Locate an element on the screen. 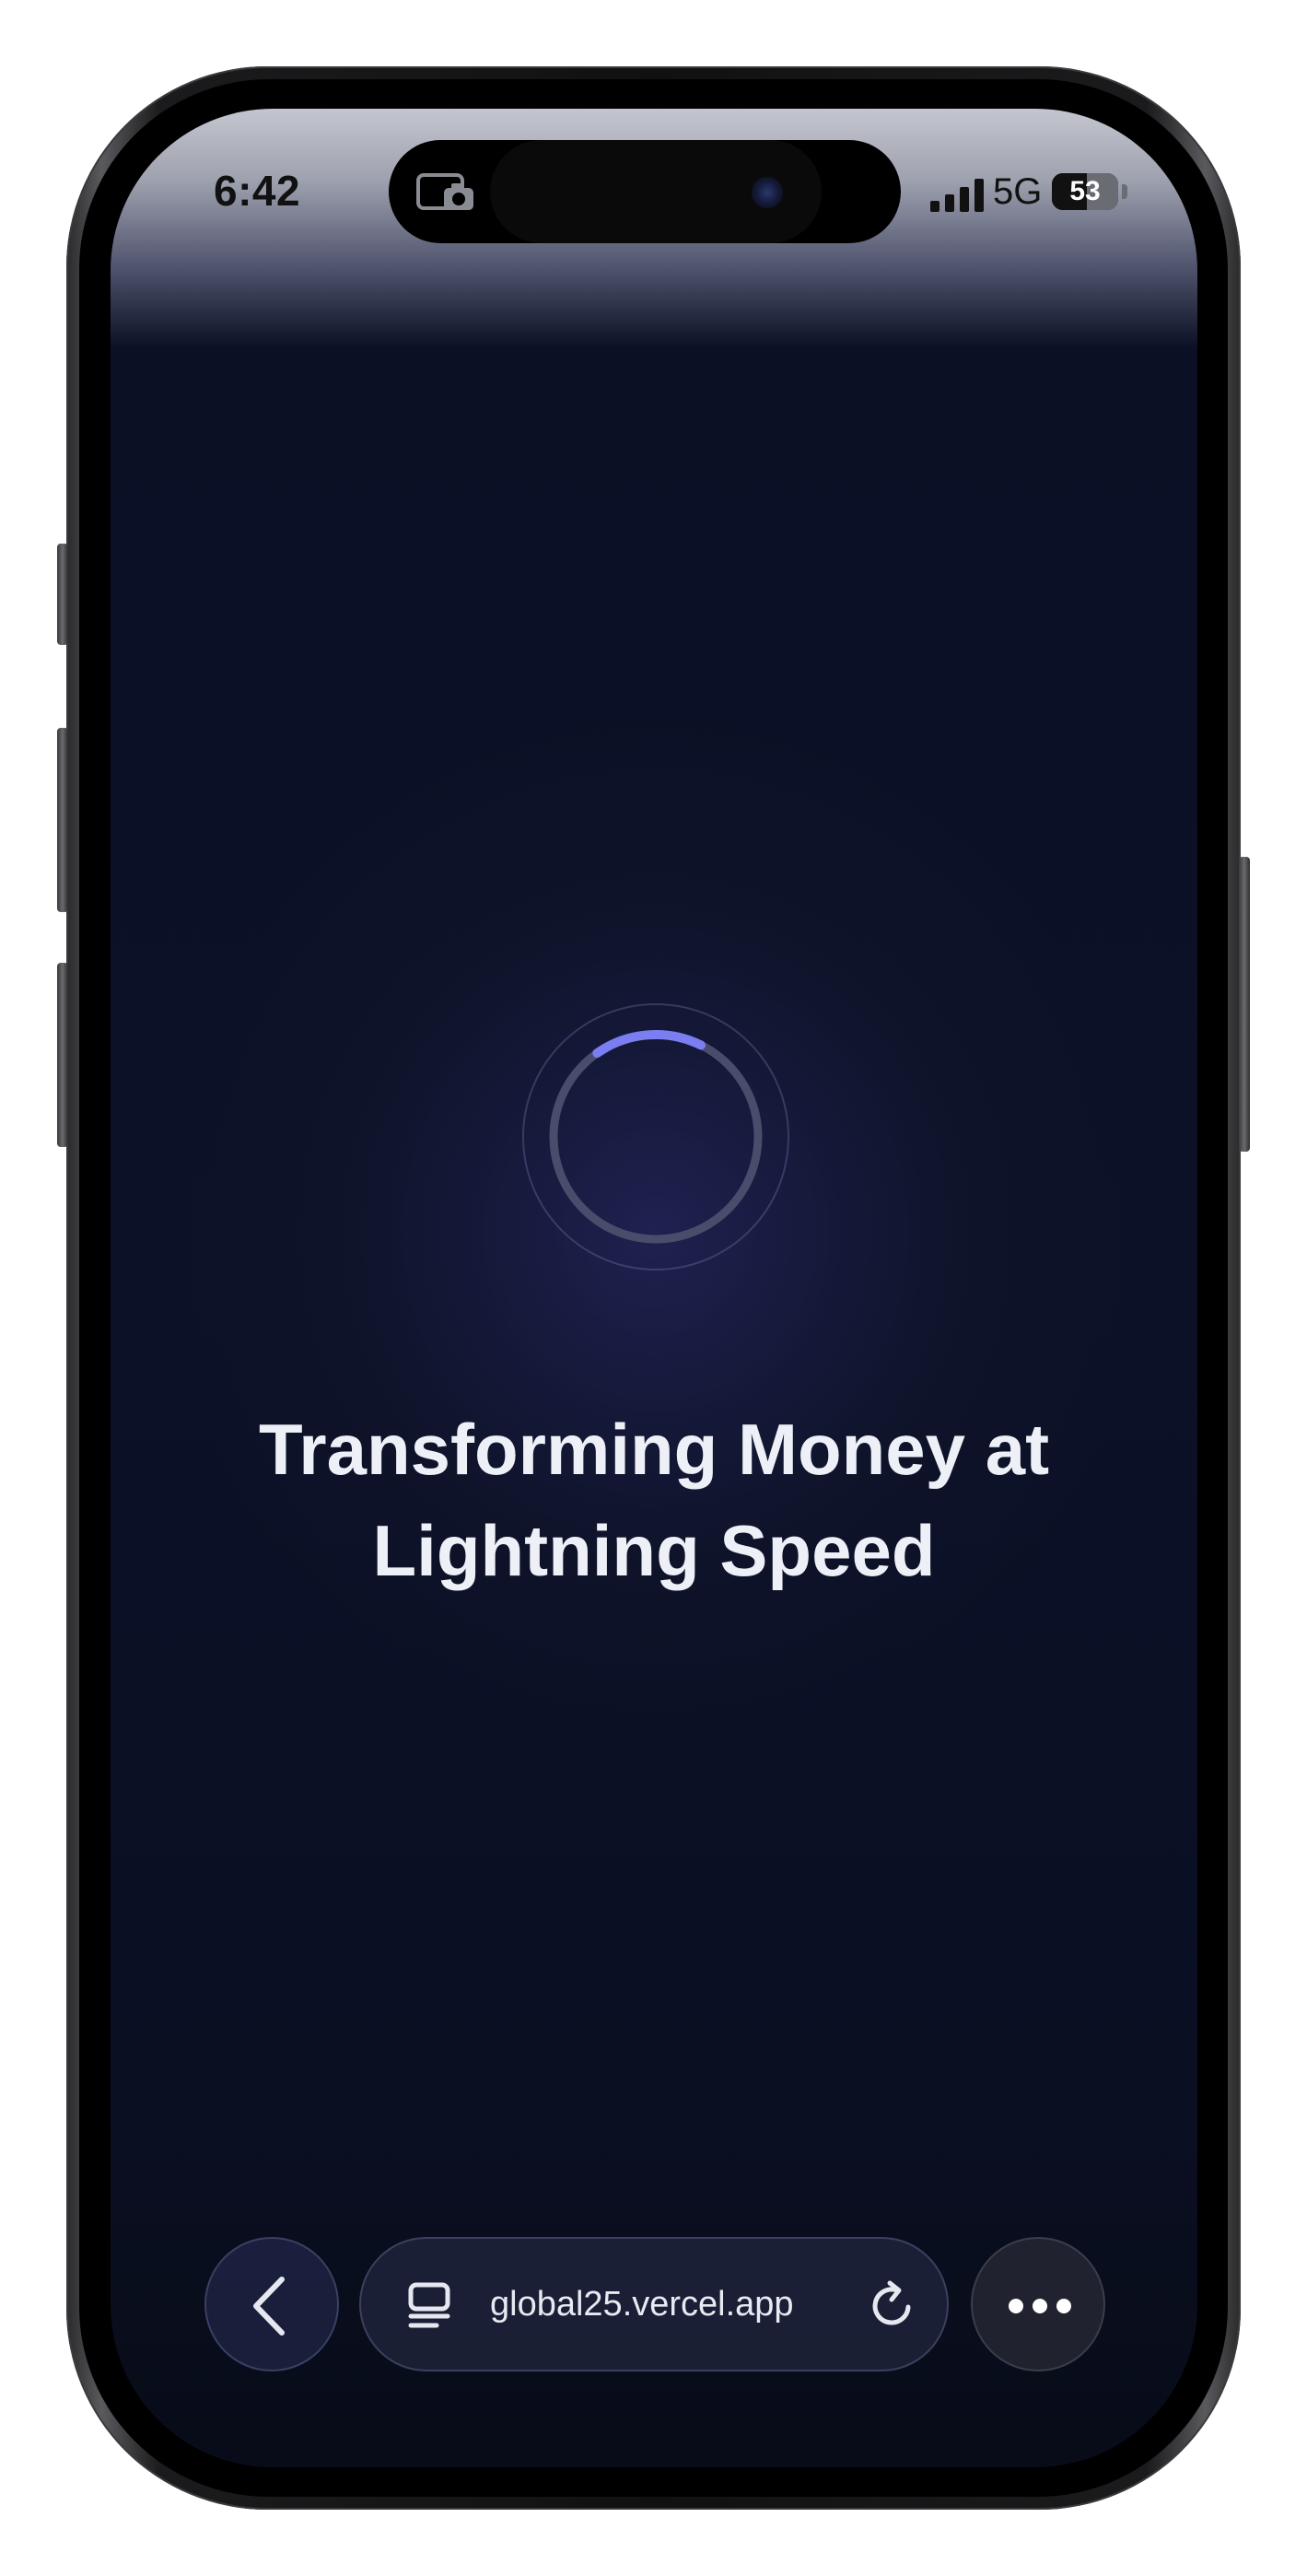  back-button is located at coordinates (272, 2304).